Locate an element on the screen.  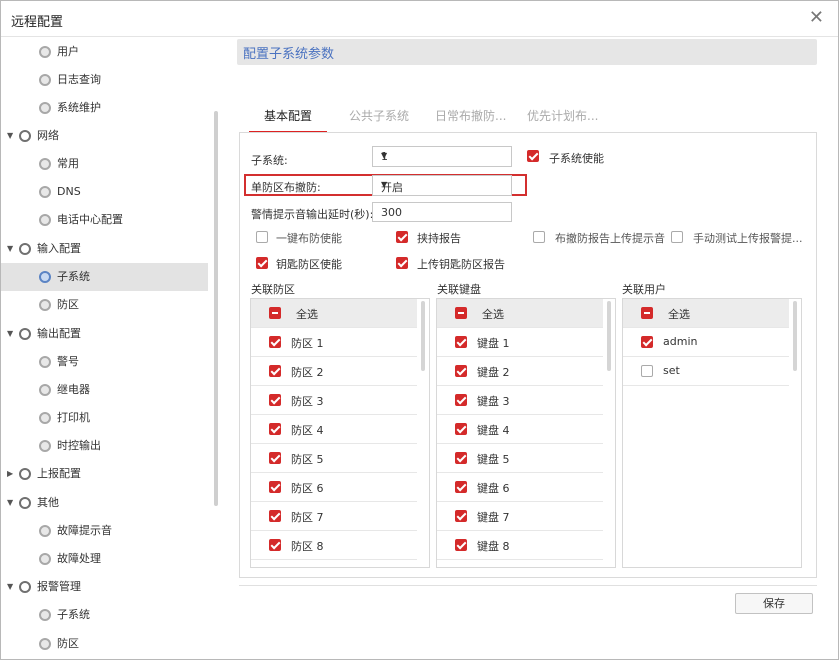
tree-item: 警号 is located at coordinates (40, 362).